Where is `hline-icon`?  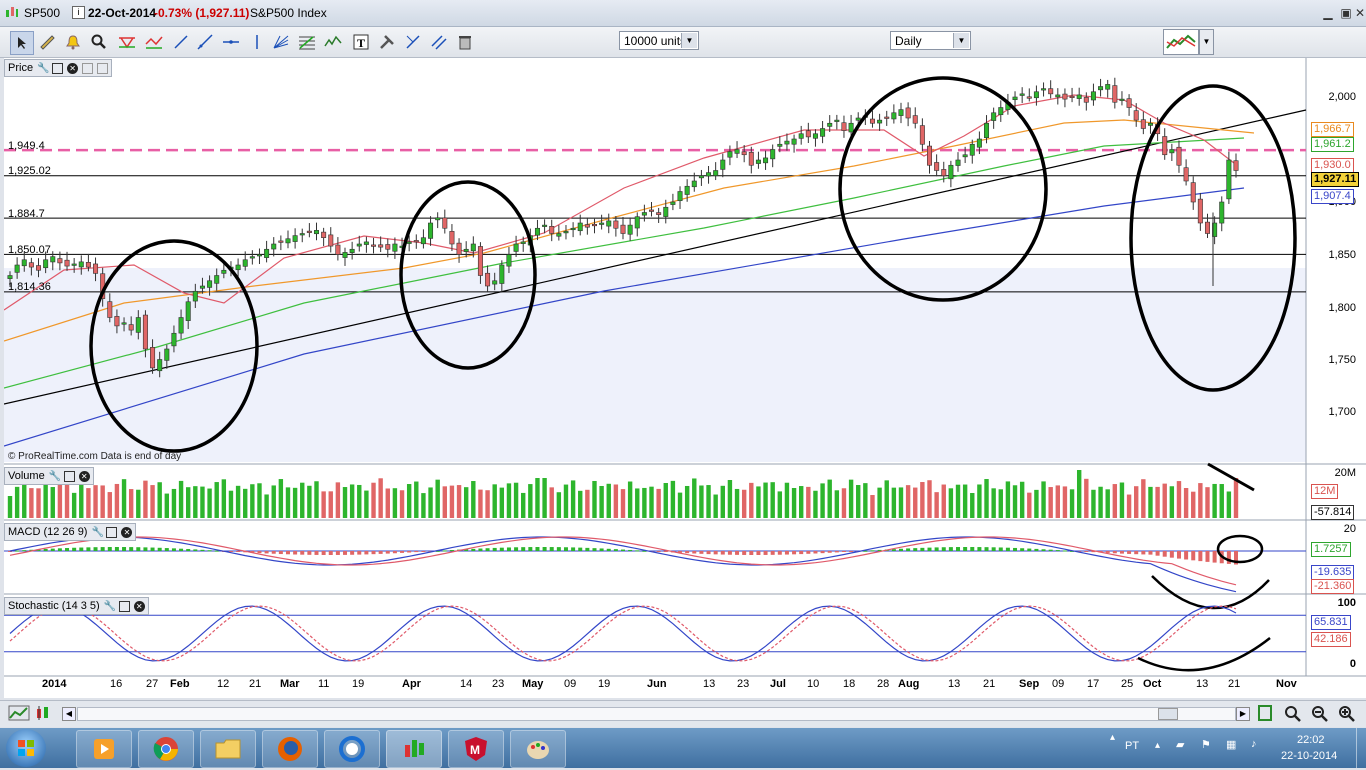
hline-icon is located at coordinates (231, 42).